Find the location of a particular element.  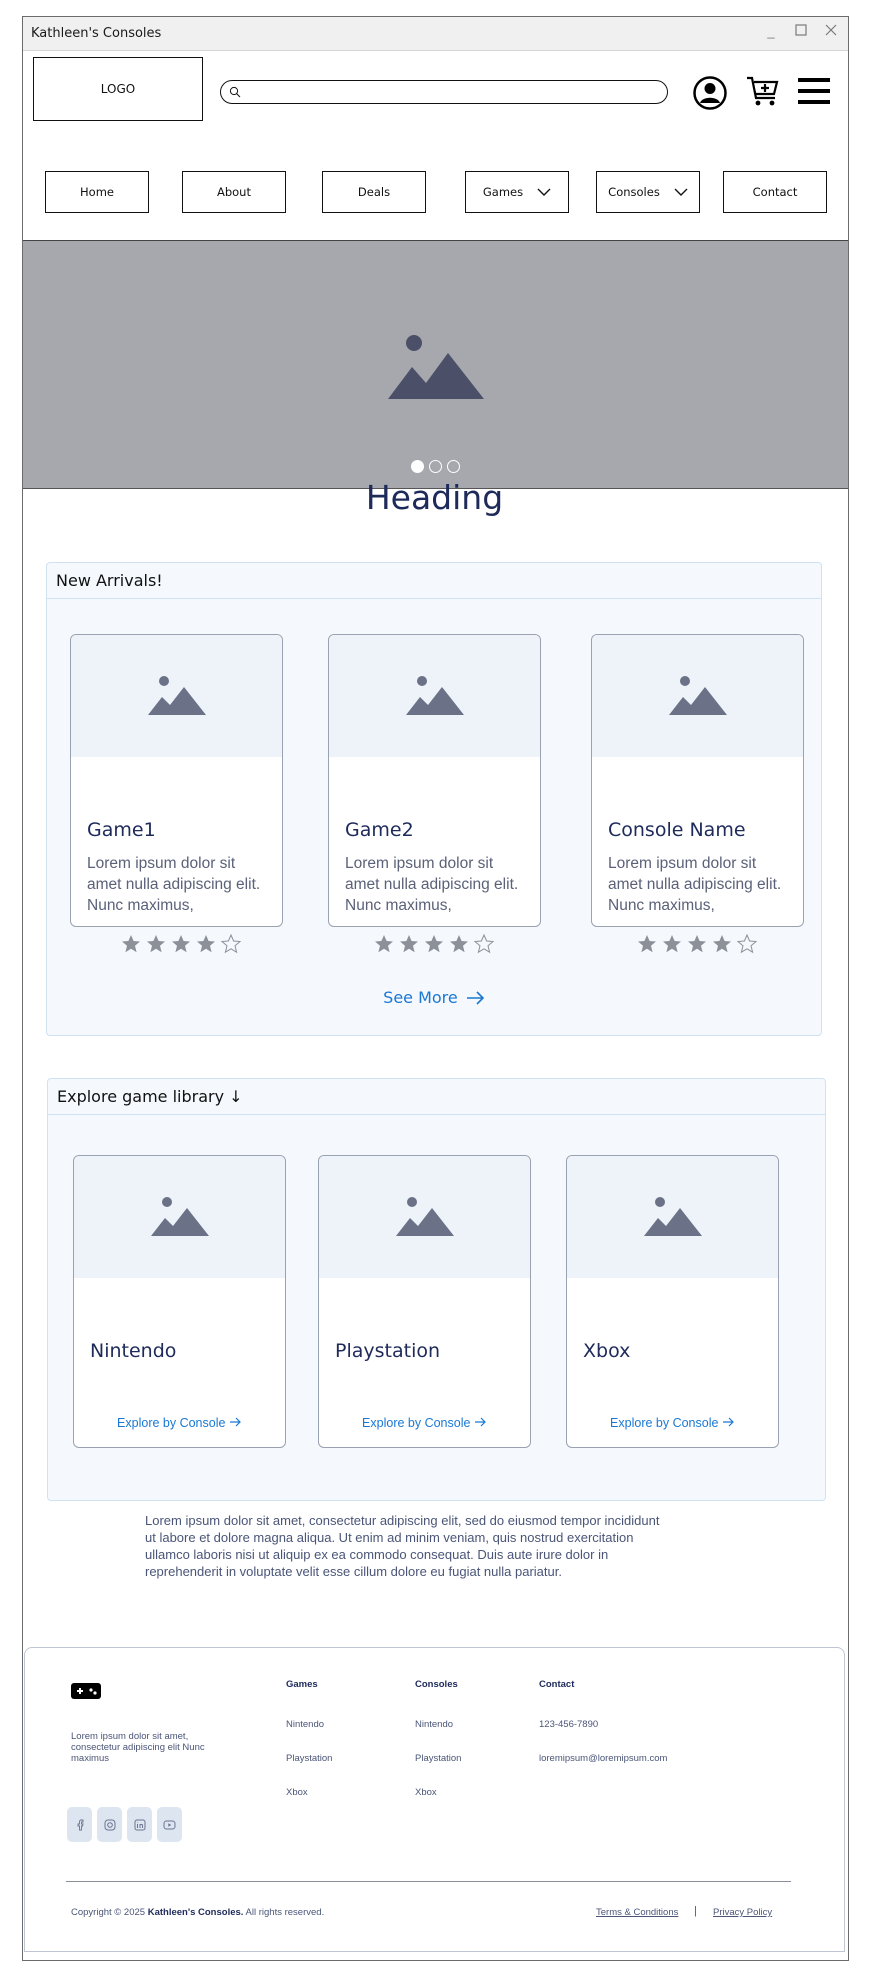

terms-link-label: Terms & Conditions is located at coordinates (637, 1912).